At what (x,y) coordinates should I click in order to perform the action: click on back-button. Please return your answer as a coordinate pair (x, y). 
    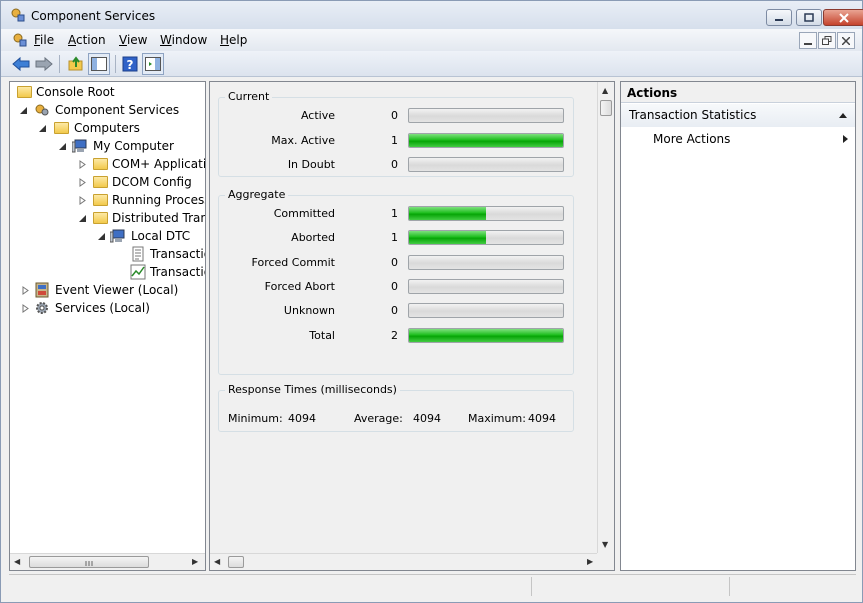
    Looking at the image, I should click on (21, 64).